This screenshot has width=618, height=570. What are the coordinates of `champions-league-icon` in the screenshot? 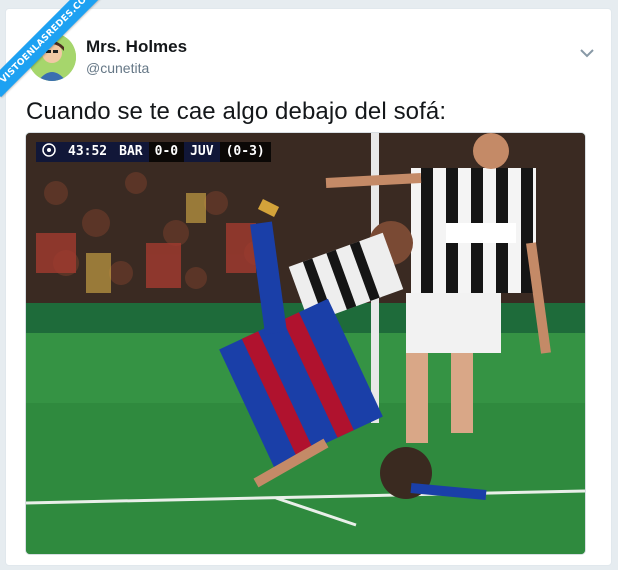 It's located at (49, 152).